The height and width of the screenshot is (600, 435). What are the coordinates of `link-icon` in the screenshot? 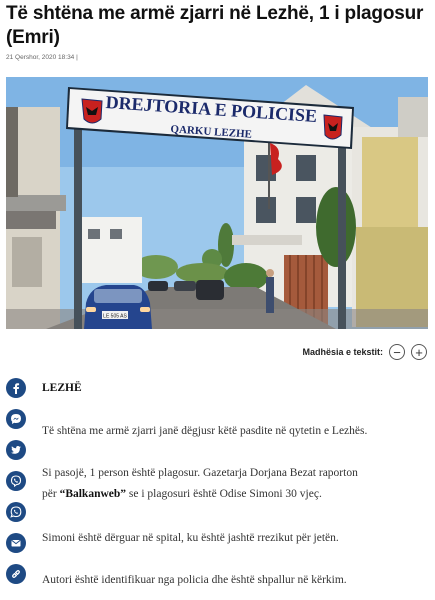 It's located at (16, 574).